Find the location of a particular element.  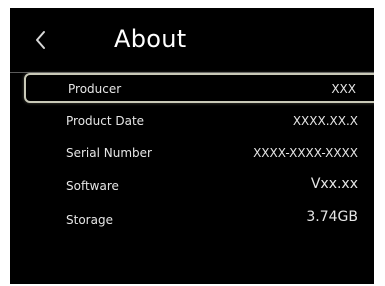

software-value: Vxx.xx is located at coordinates (334, 184).